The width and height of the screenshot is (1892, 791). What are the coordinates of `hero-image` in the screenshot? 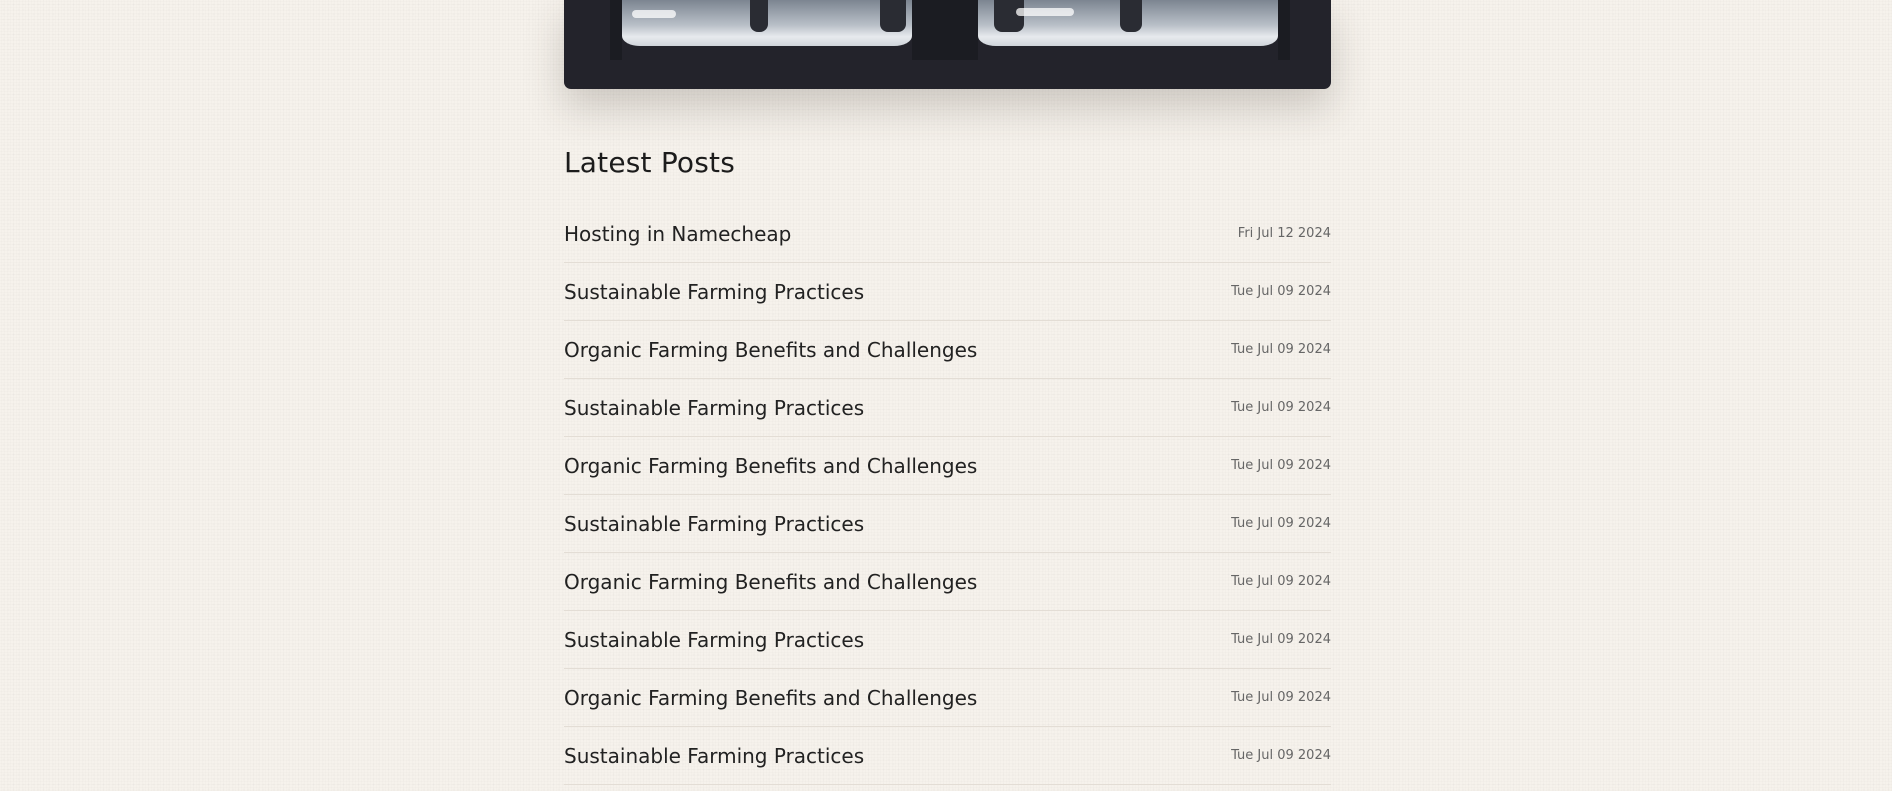 It's located at (947, 44).